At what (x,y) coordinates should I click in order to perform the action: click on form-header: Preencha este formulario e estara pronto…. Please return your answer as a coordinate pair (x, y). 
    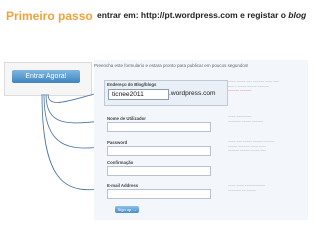
    Looking at the image, I should click on (171, 65).